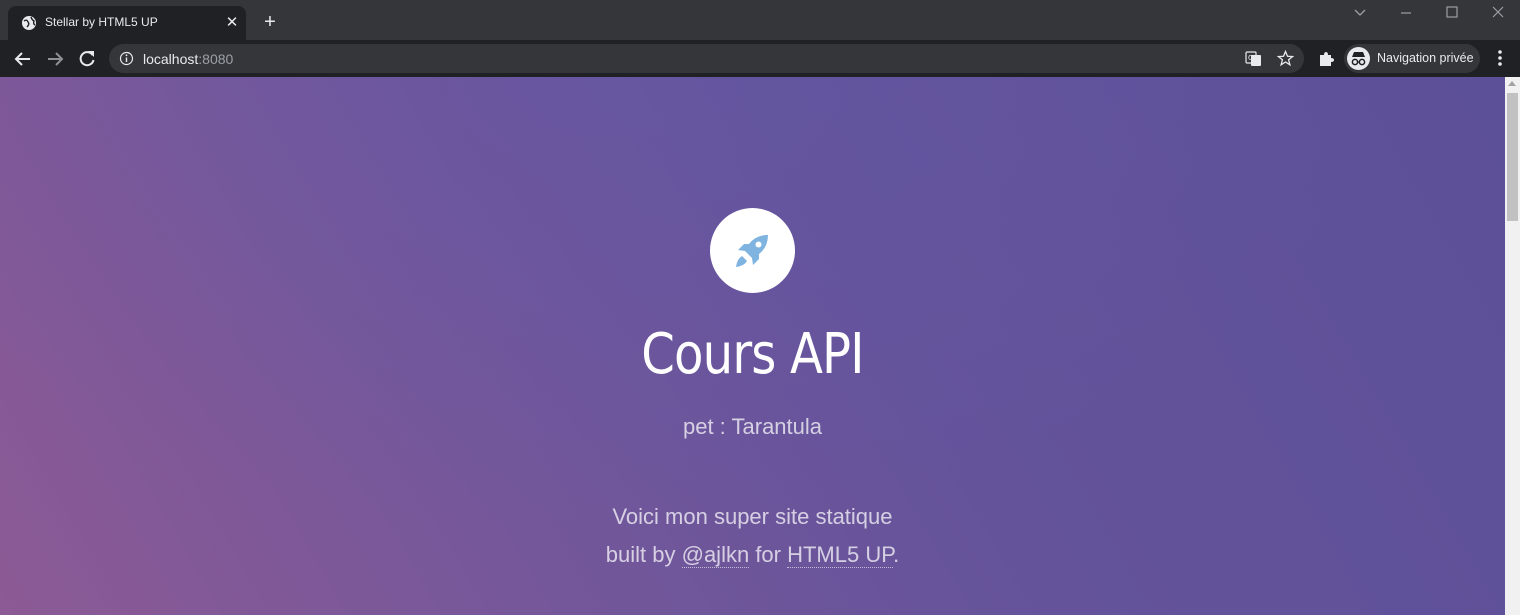 The width and height of the screenshot is (1520, 615). What do you see at coordinates (1253, 58) in the screenshot?
I see `translate-icon: G` at bounding box center [1253, 58].